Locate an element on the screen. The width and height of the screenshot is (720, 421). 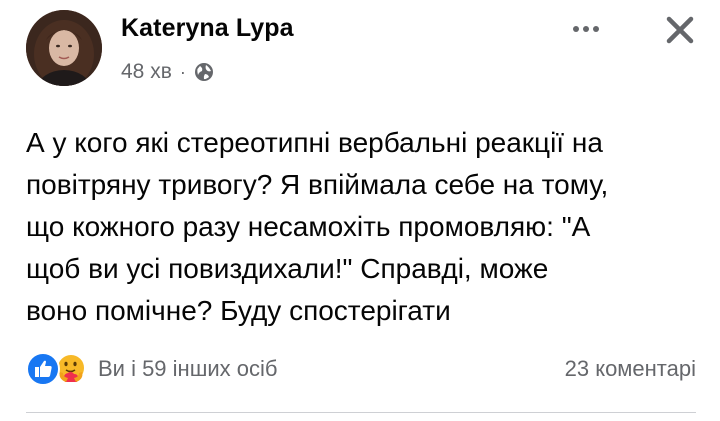
post-meta: 48 хв · is located at coordinates (167, 72).